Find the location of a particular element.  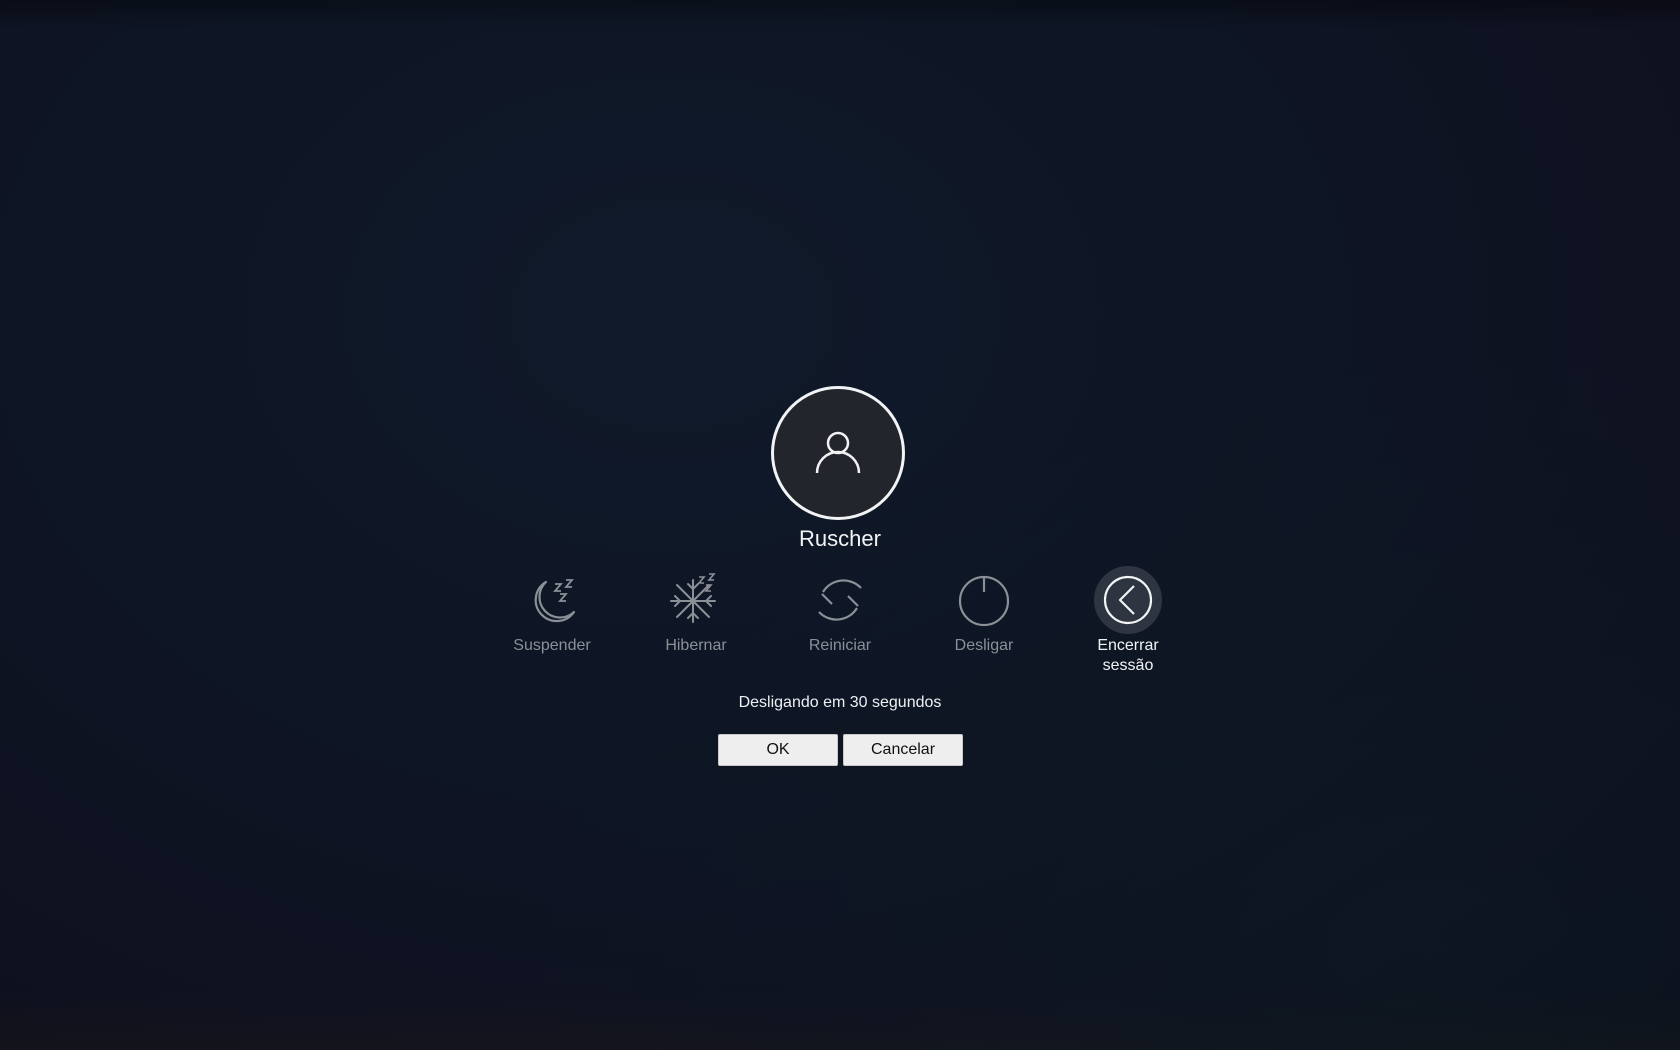

suspend-label: Suspender is located at coordinates (552, 645).